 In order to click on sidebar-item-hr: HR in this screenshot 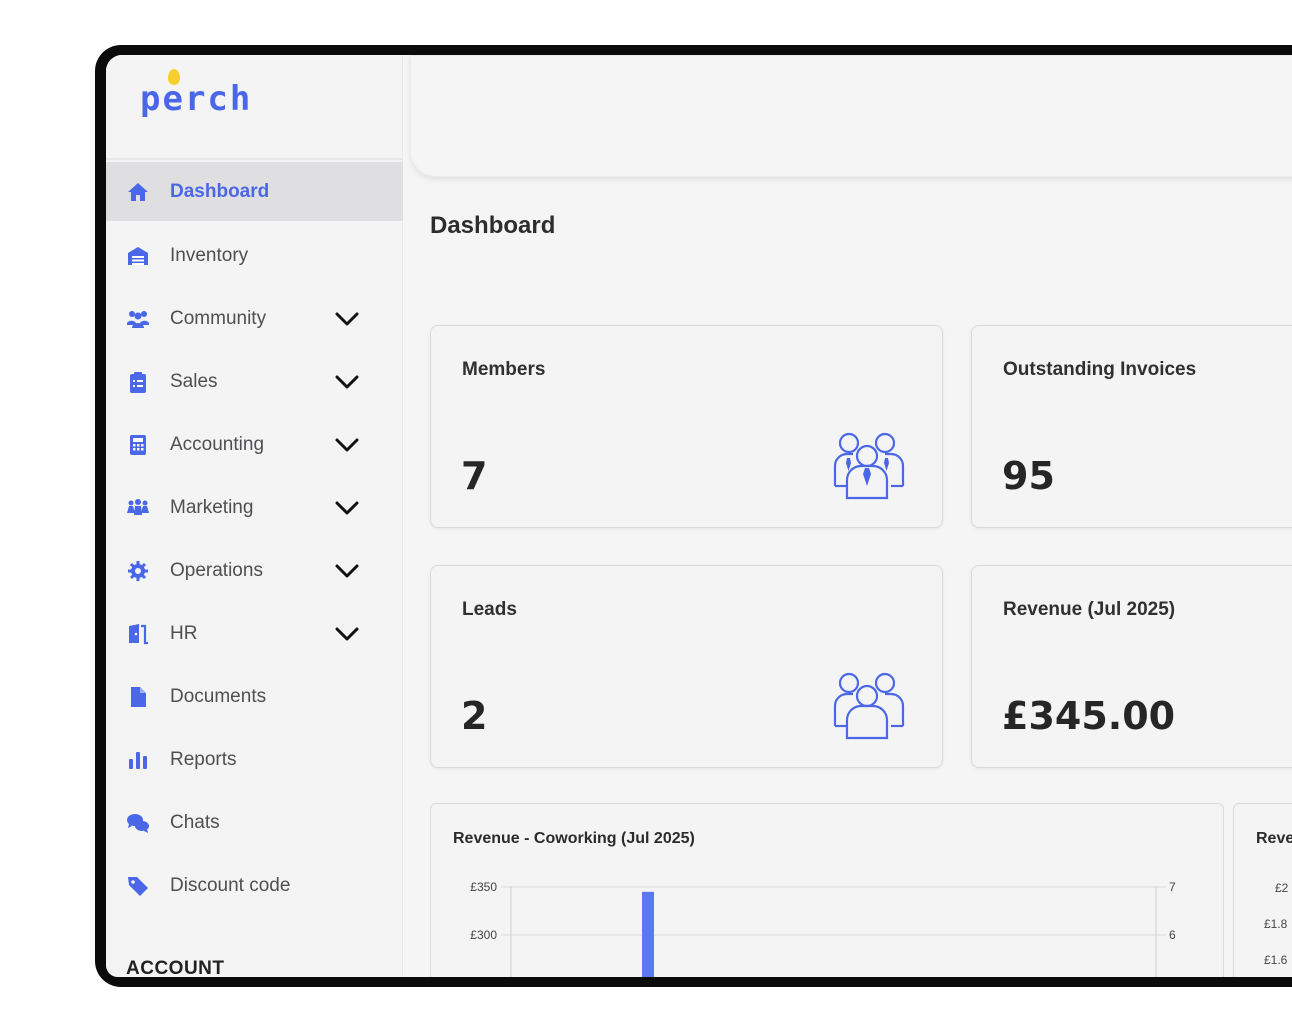, I will do `click(254, 633)`.